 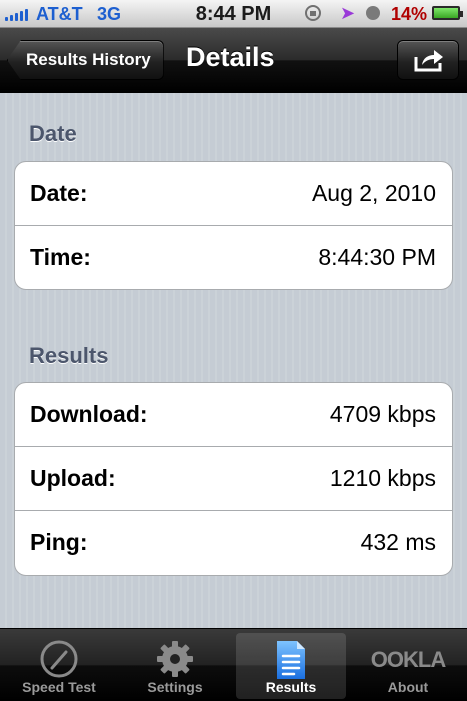 I want to click on row-label: Time:, so click(x=60, y=257).